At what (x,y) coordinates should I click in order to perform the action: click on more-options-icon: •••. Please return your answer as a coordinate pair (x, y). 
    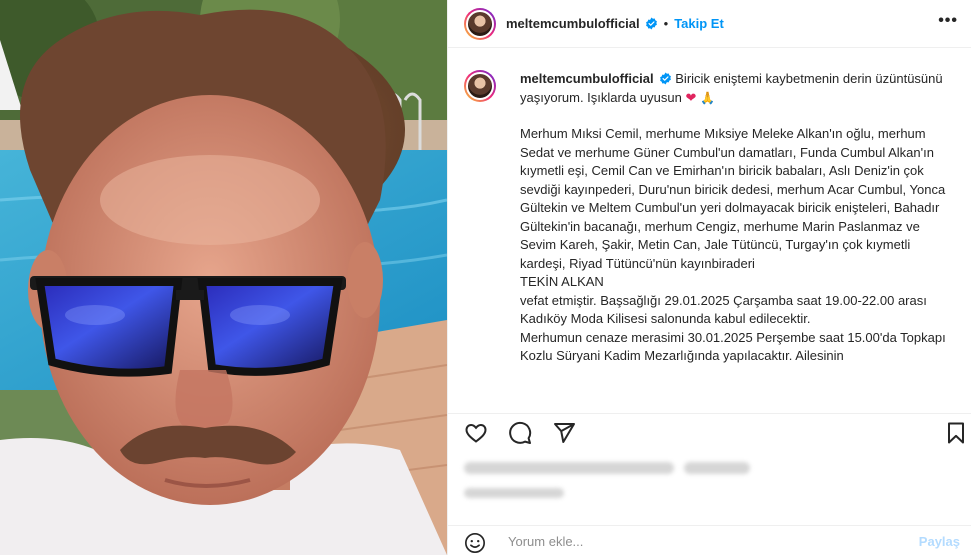
    Looking at the image, I should click on (948, 21).